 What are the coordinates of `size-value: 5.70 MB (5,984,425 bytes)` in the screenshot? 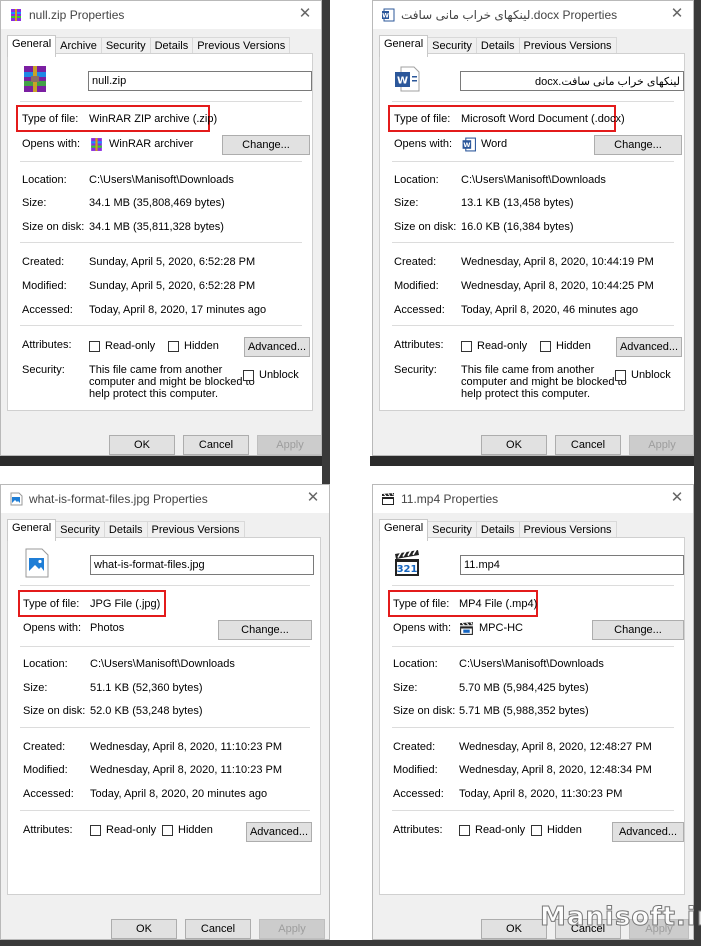 It's located at (524, 688).